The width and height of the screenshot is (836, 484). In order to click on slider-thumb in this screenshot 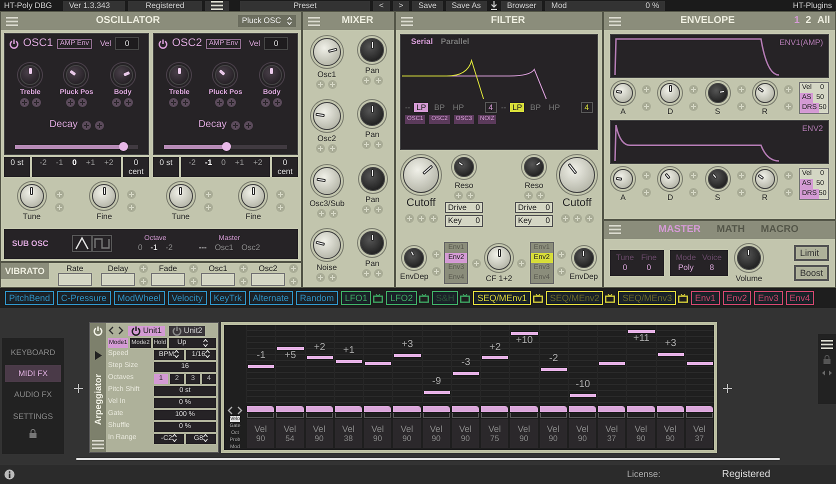, I will do `click(123, 146)`.